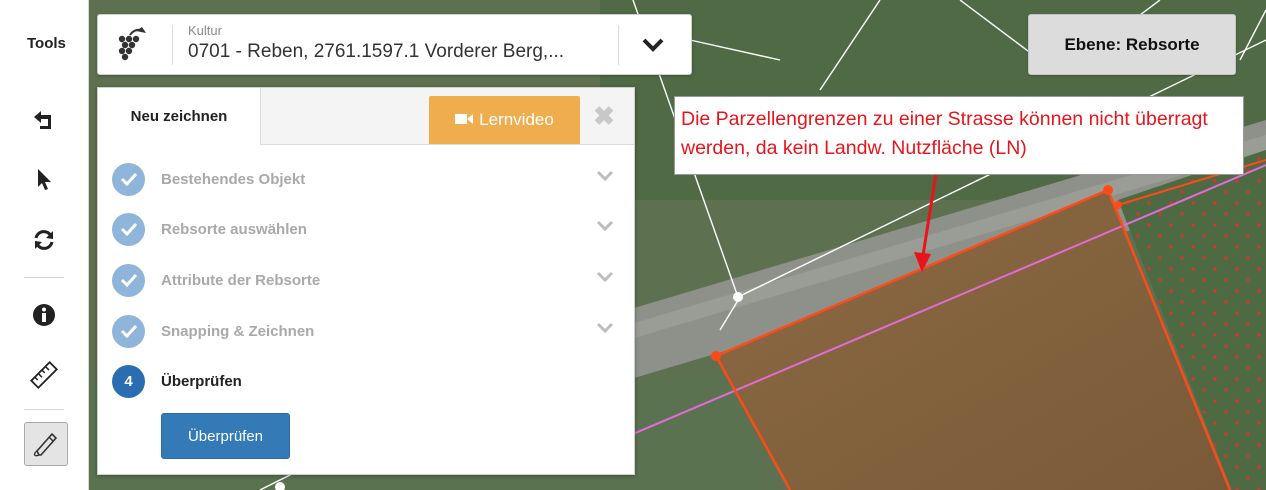 The image size is (1266, 490). What do you see at coordinates (128, 381) in the screenshot?
I see `step-number: 4` at bounding box center [128, 381].